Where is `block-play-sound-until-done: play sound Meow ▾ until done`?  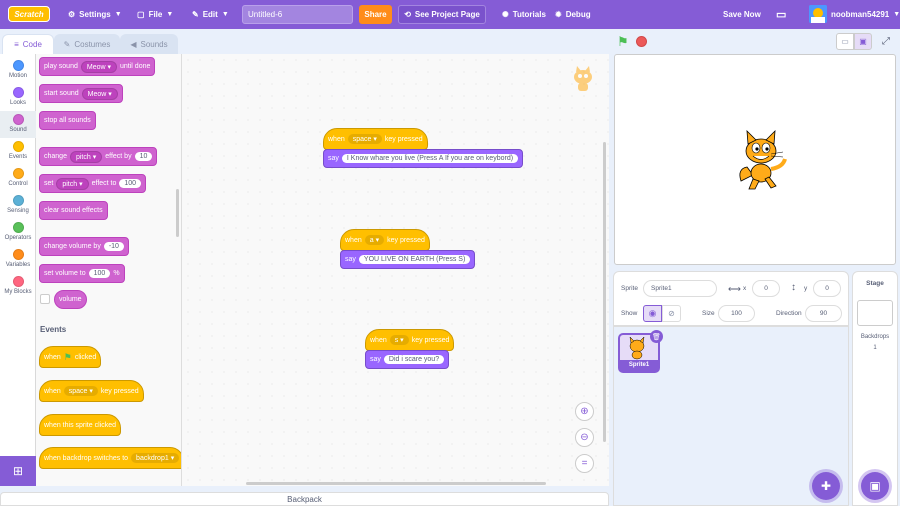 block-play-sound-until-done: play sound Meow ▾ until done is located at coordinates (97, 66).